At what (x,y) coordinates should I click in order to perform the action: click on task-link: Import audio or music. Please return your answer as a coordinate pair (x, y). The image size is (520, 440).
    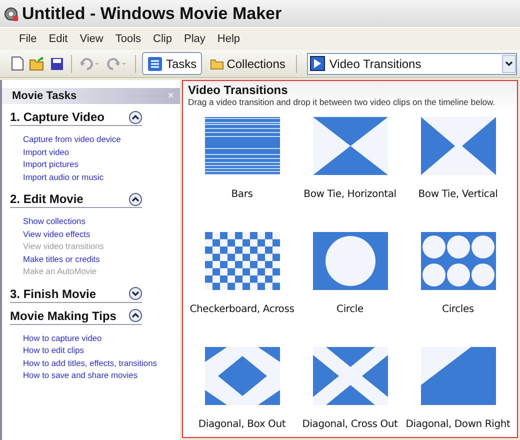
    Looking at the image, I should click on (101, 176).